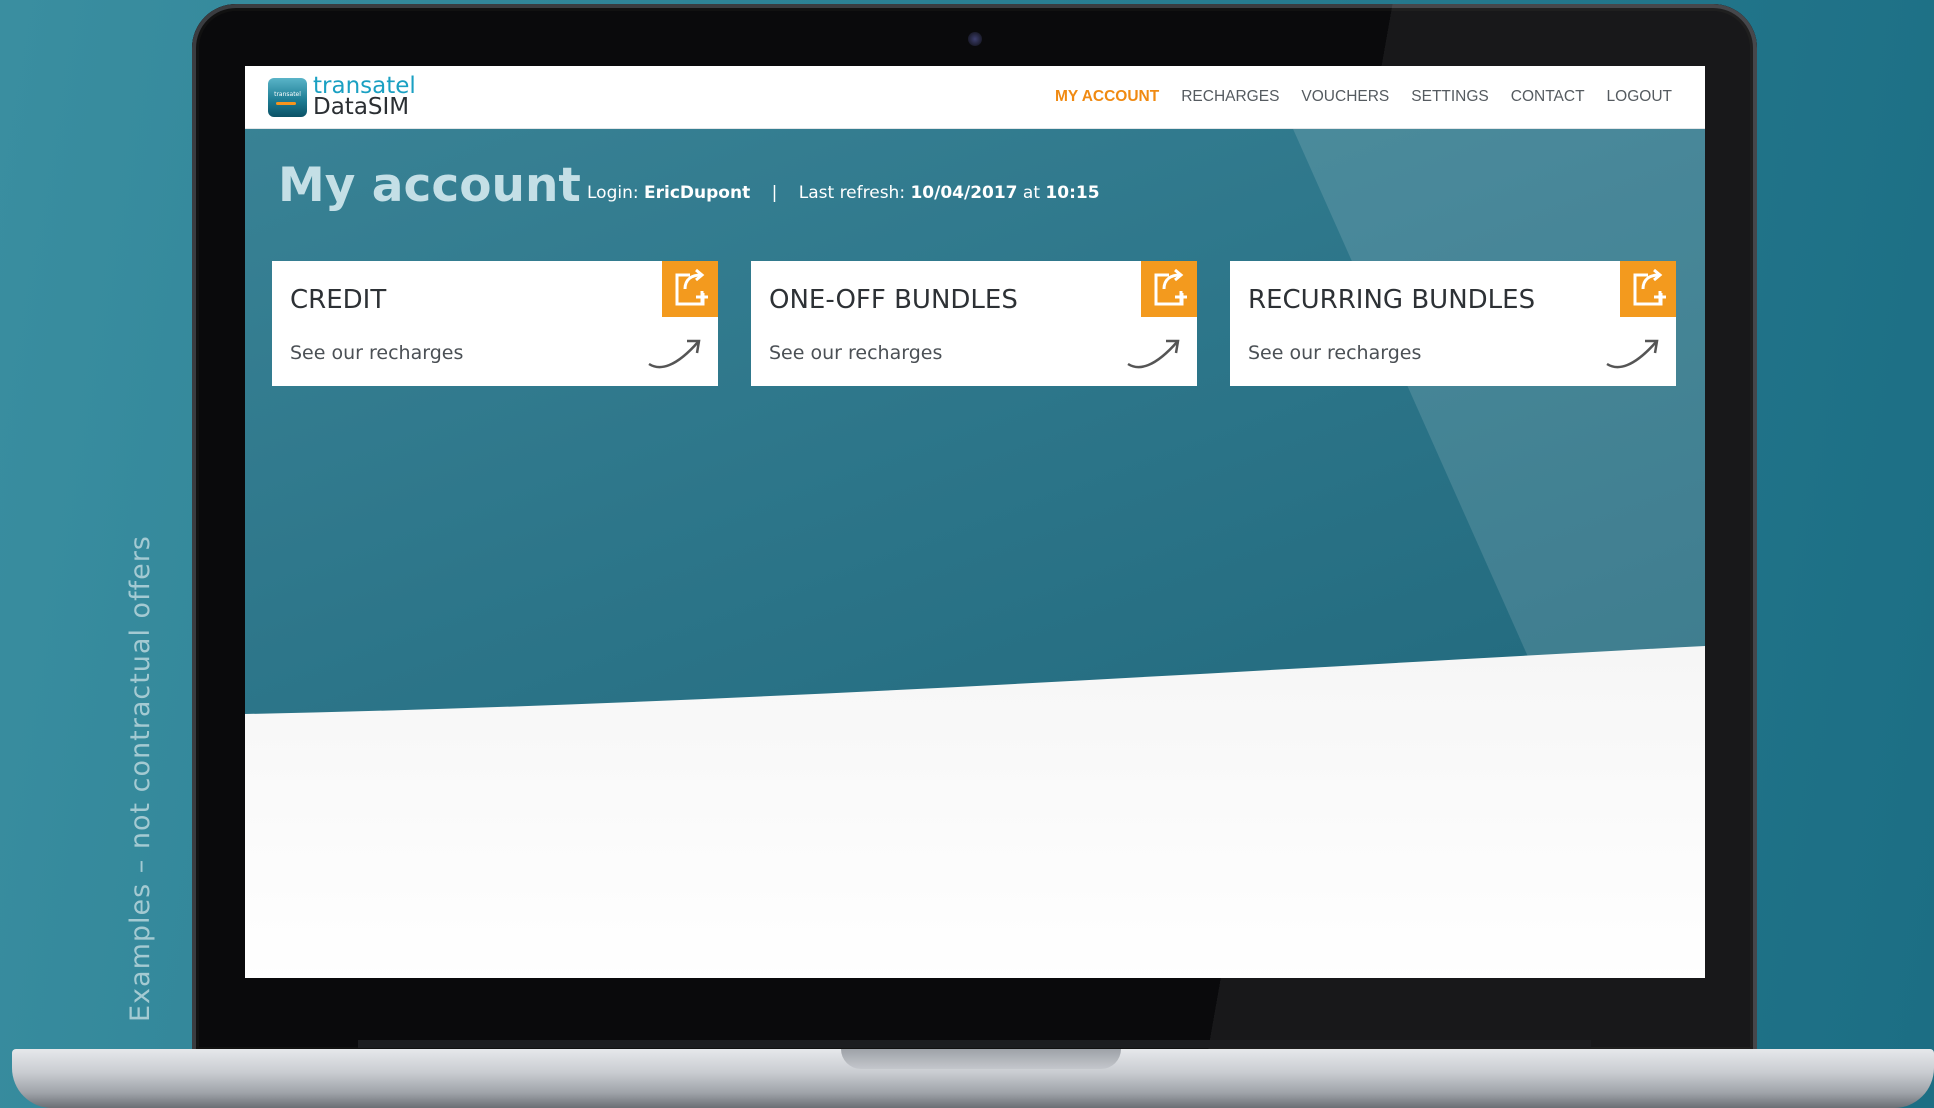  What do you see at coordinates (338, 300) in the screenshot?
I see `card-title: CREDIT` at bounding box center [338, 300].